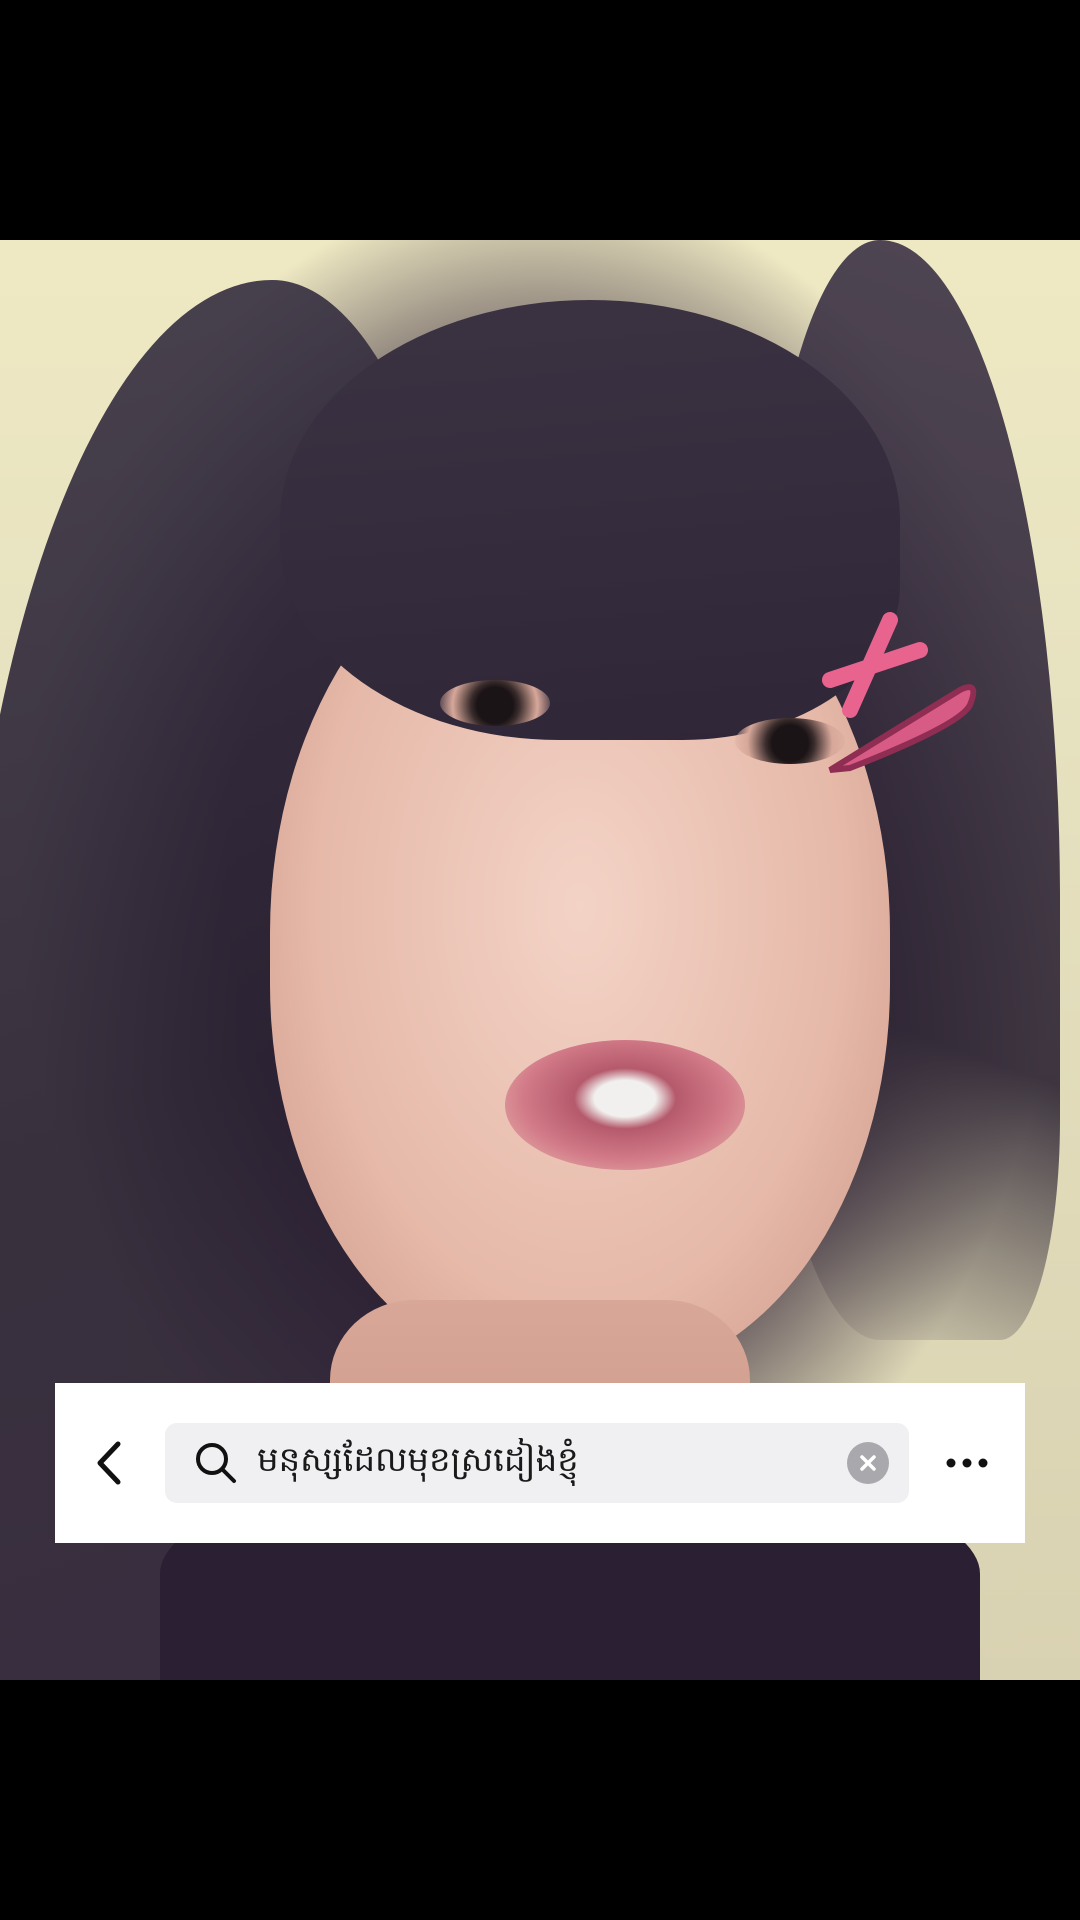 Image resolution: width=1080 pixels, height=1920 pixels. Describe the element at coordinates (547, 1463) in the screenshot. I see `search-query-text: មនុស្សដែលមុខស្រដៀងខ្ញុំ` at that location.